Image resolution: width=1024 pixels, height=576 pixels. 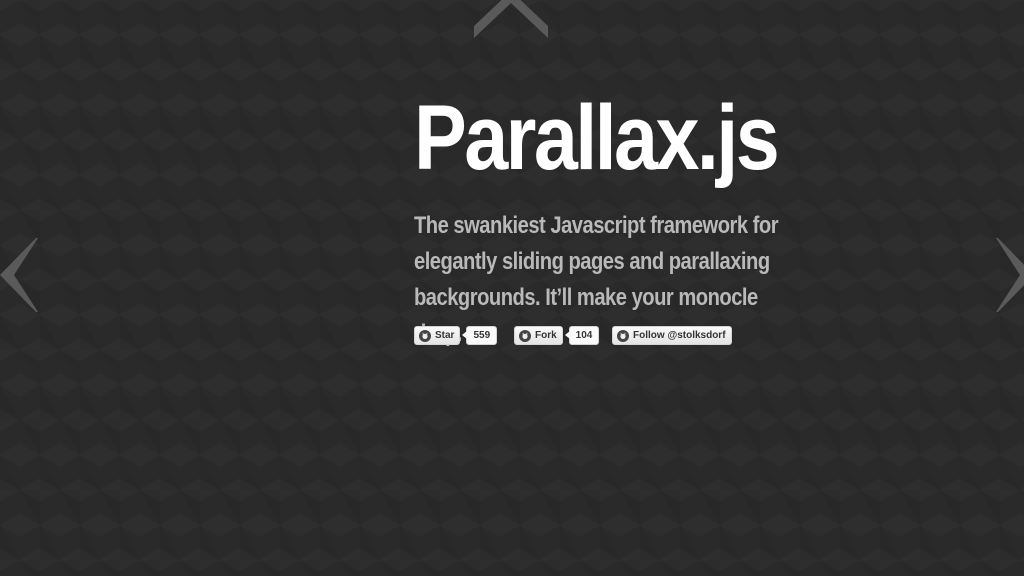 I want to click on star-count: 559, so click(x=480, y=335).